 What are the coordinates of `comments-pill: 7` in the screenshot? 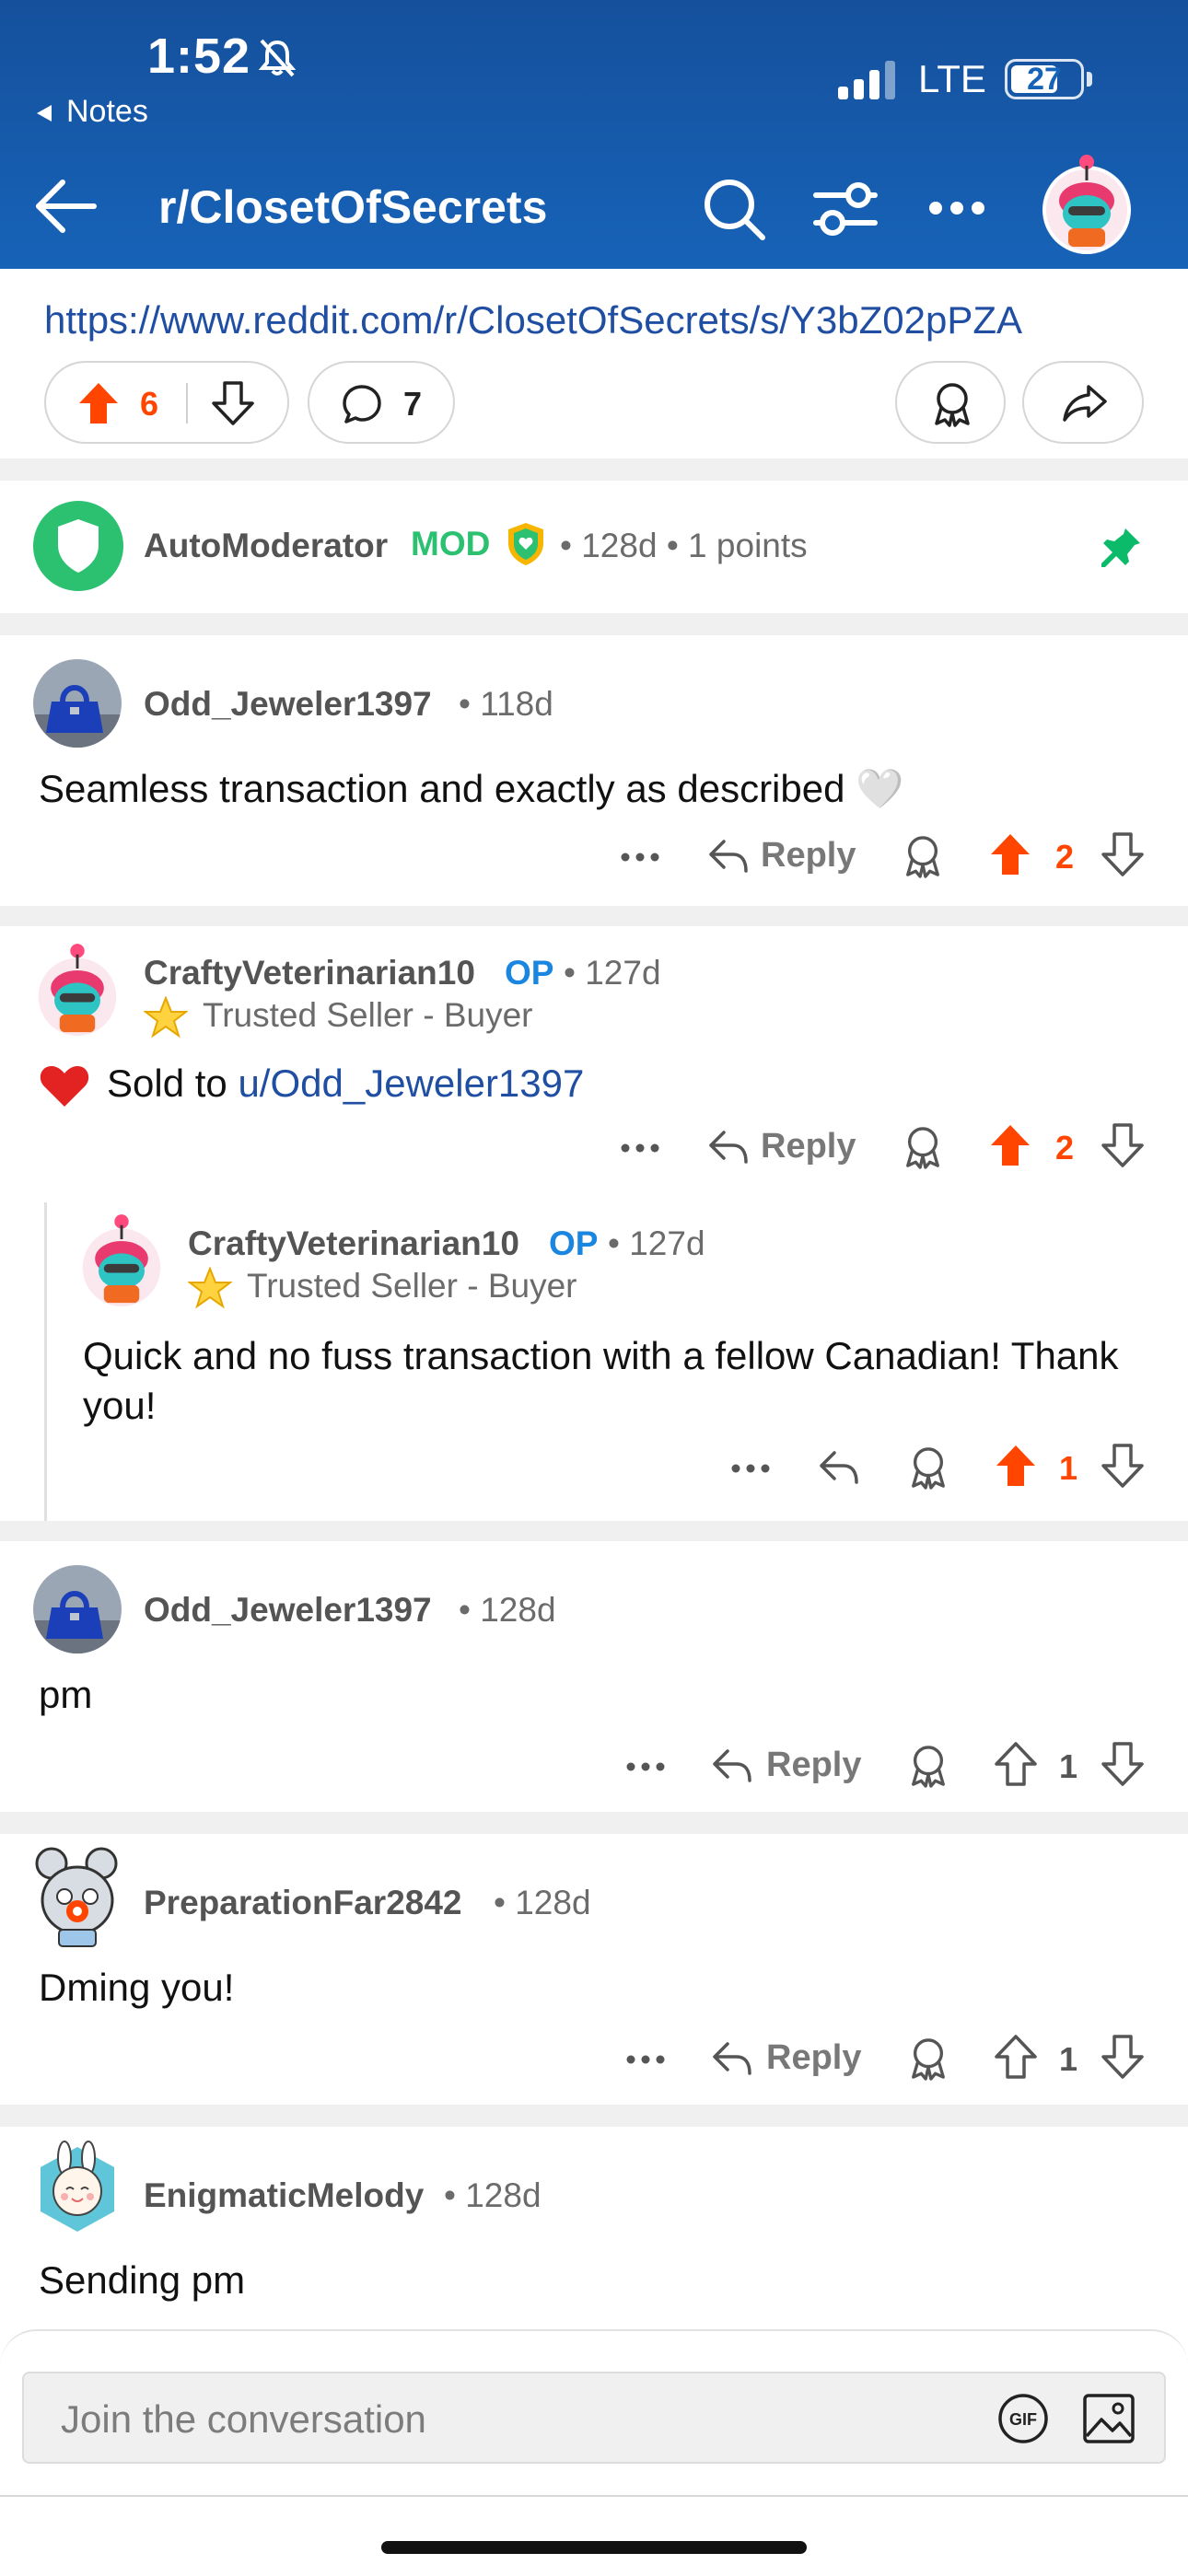 It's located at (381, 402).